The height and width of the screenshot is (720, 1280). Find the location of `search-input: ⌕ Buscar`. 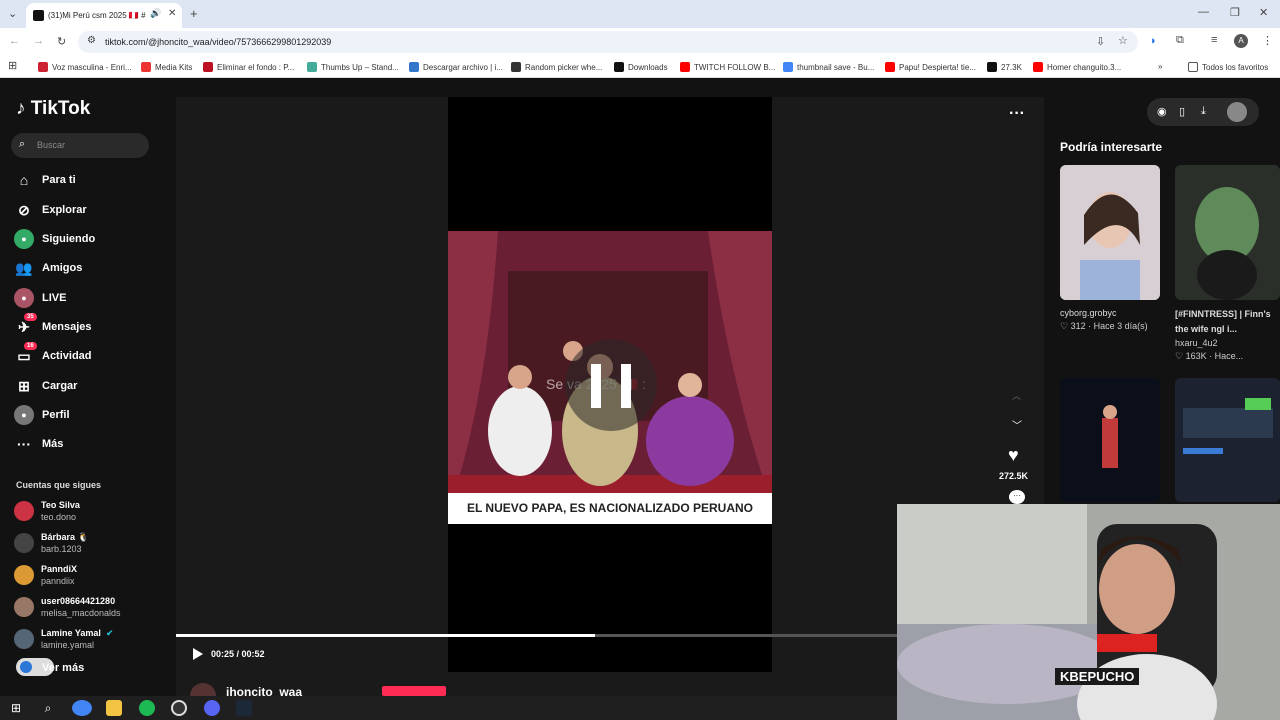

search-input: ⌕ Buscar is located at coordinates (80, 145).